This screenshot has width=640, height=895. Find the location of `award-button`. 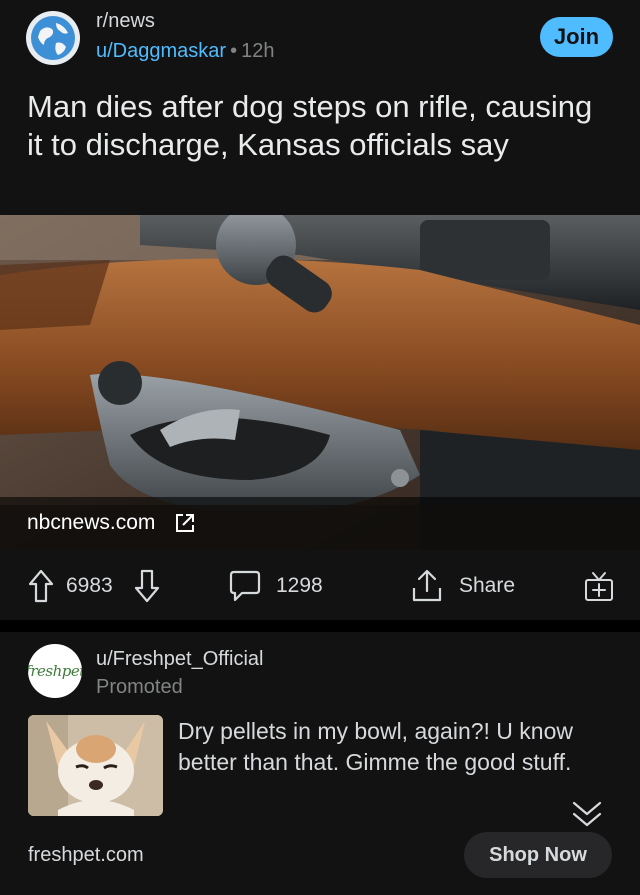

award-button is located at coordinates (599, 586).